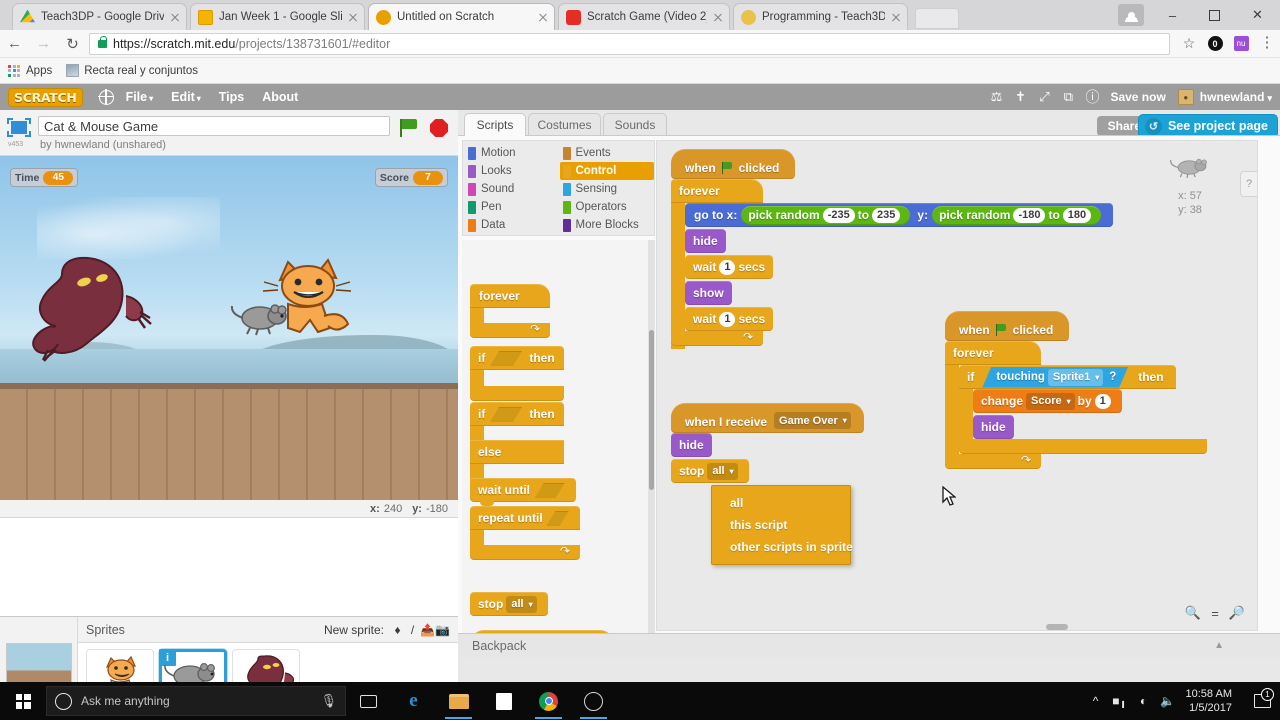  What do you see at coordinates (512, 207) in the screenshot?
I see `palette-category-pen: Pen` at bounding box center [512, 207].